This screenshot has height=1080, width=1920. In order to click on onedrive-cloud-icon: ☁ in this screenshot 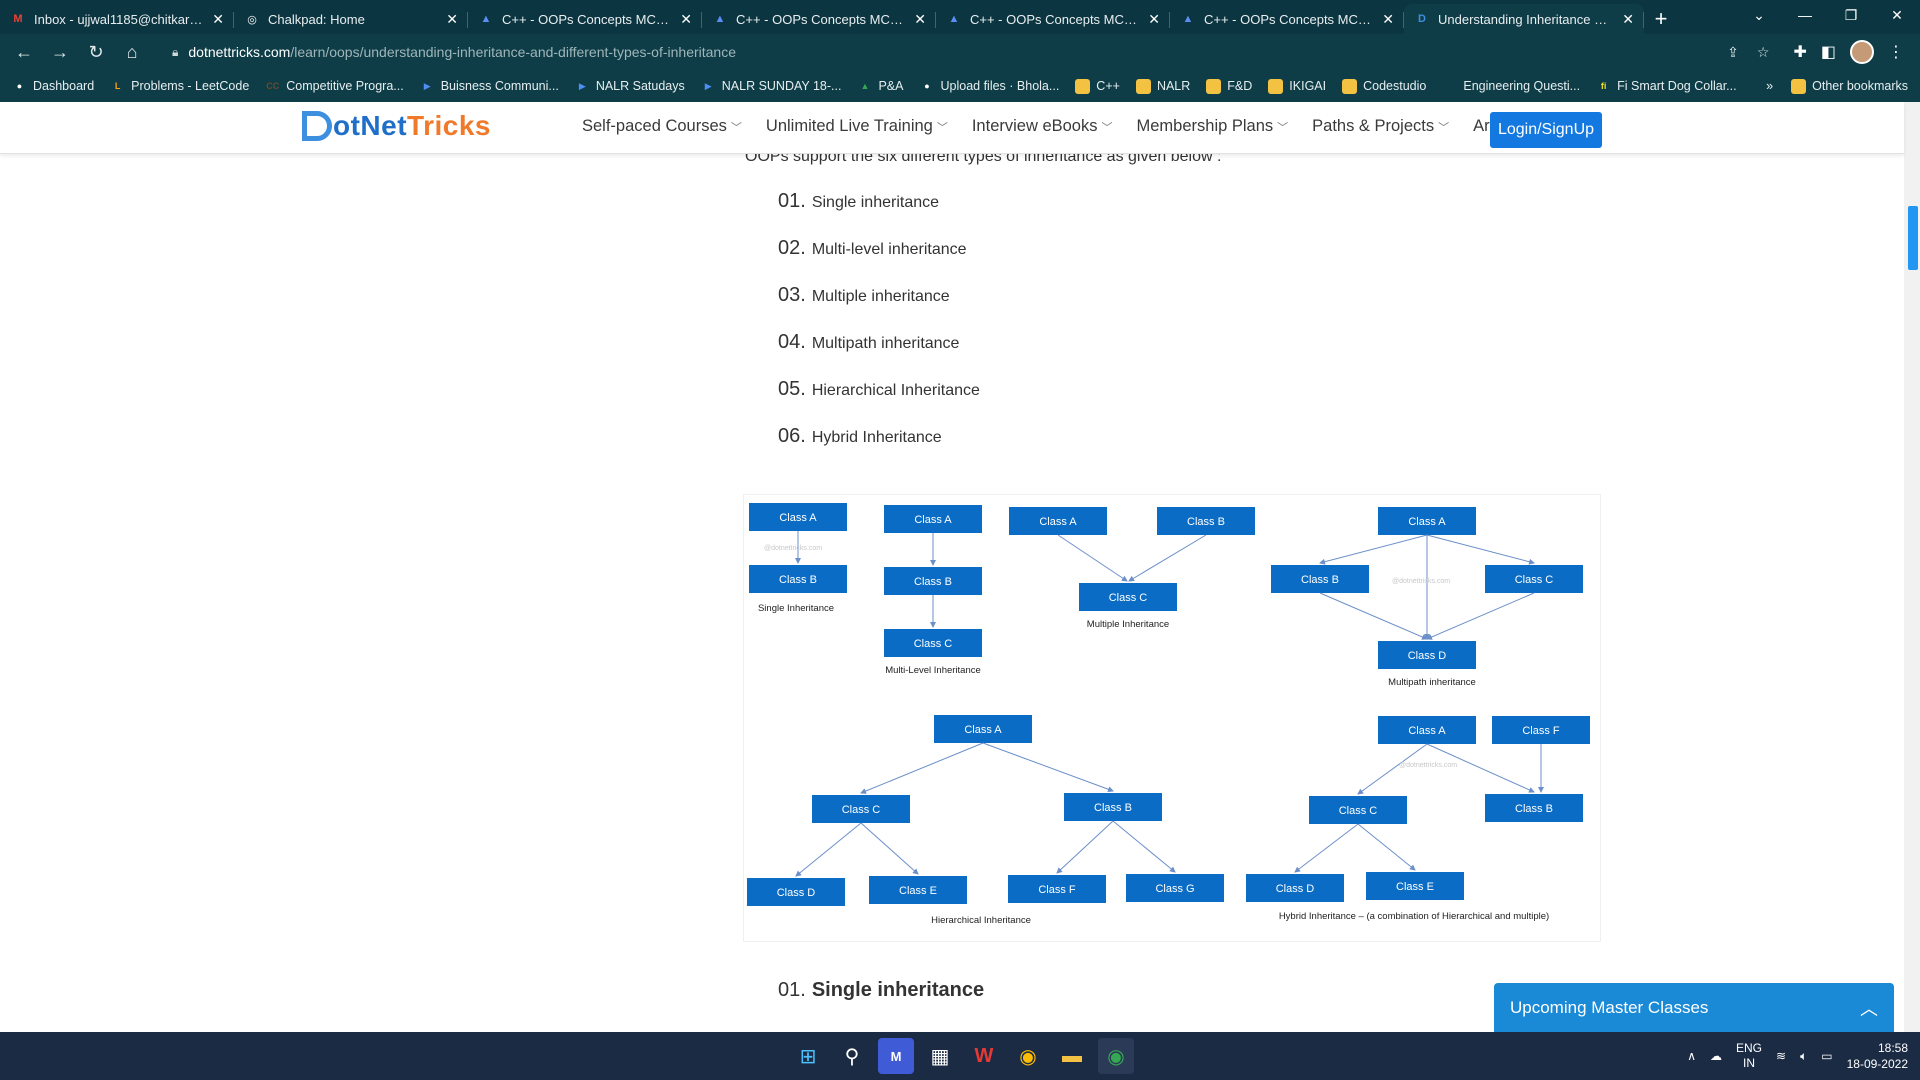, I will do `click(1716, 1056)`.